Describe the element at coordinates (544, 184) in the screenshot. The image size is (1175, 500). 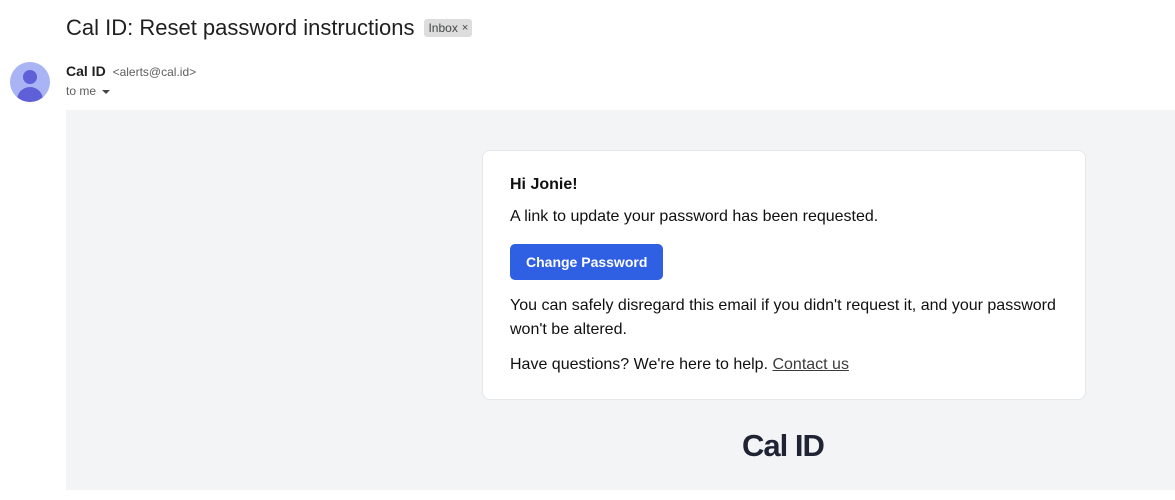
I see `greeting: Hi Jonie!` at that location.